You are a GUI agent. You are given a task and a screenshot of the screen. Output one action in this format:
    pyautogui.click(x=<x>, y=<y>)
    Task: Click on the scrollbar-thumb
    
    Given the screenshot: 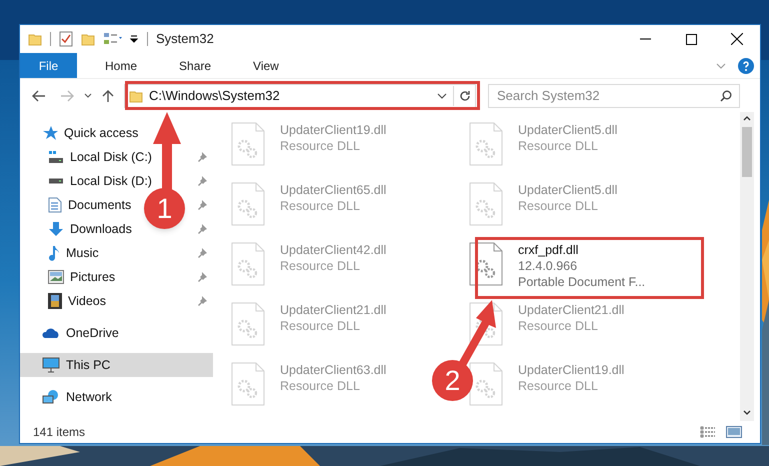 What is the action you would take?
    pyautogui.click(x=747, y=152)
    